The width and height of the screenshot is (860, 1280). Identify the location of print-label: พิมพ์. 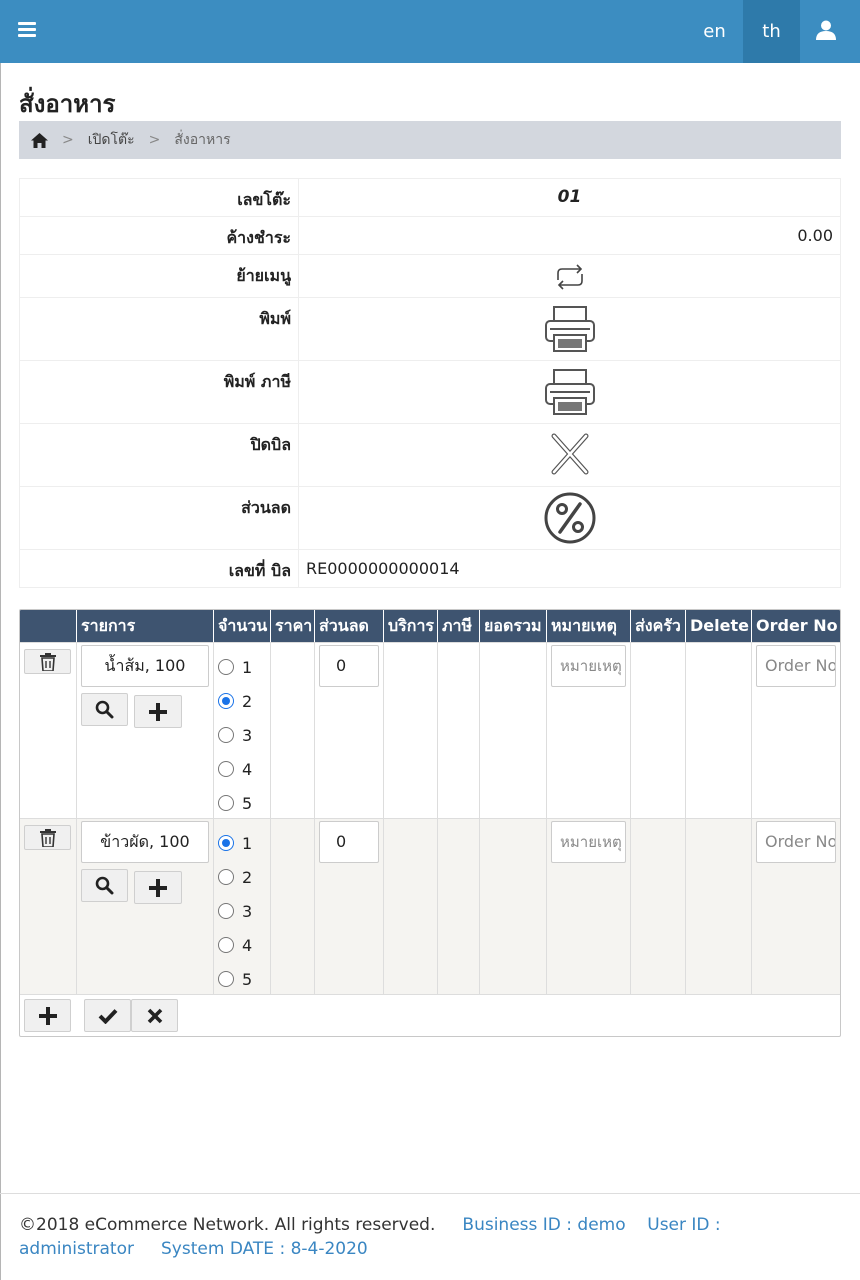
(159, 329).